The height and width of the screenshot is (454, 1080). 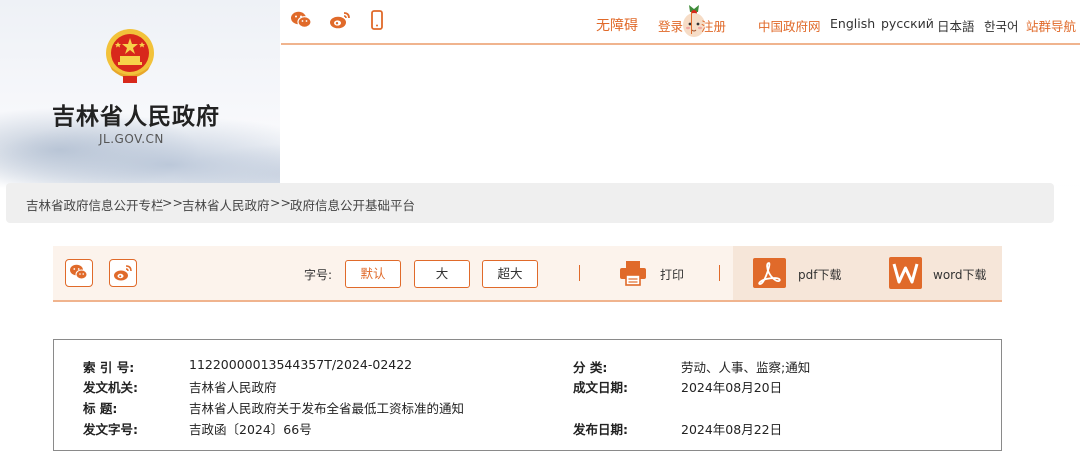 What do you see at coordinates (233, 387) in the screenshot?
I see `issuing-authority-value: 吉林省人民政府` at bounding box center [233, 387].